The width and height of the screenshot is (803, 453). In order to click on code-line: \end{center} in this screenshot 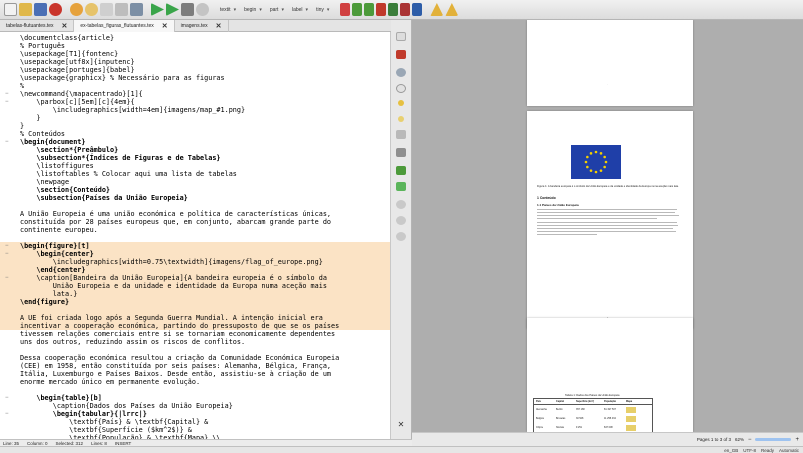, I will do `click(195, 270)`.